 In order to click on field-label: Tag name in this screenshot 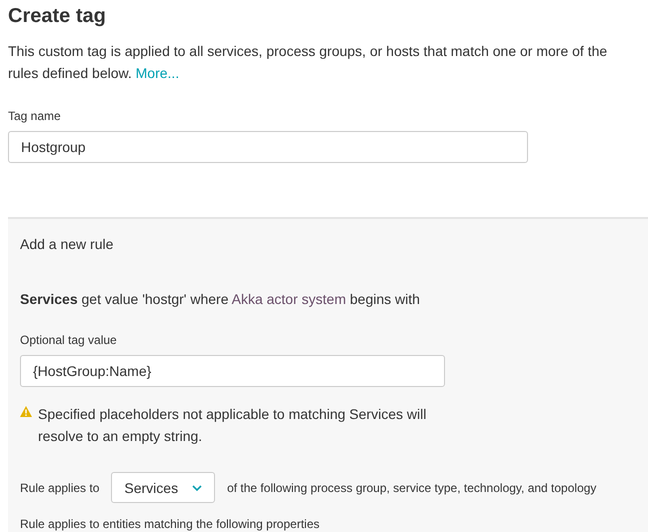, I will do `click(35, 117)`.